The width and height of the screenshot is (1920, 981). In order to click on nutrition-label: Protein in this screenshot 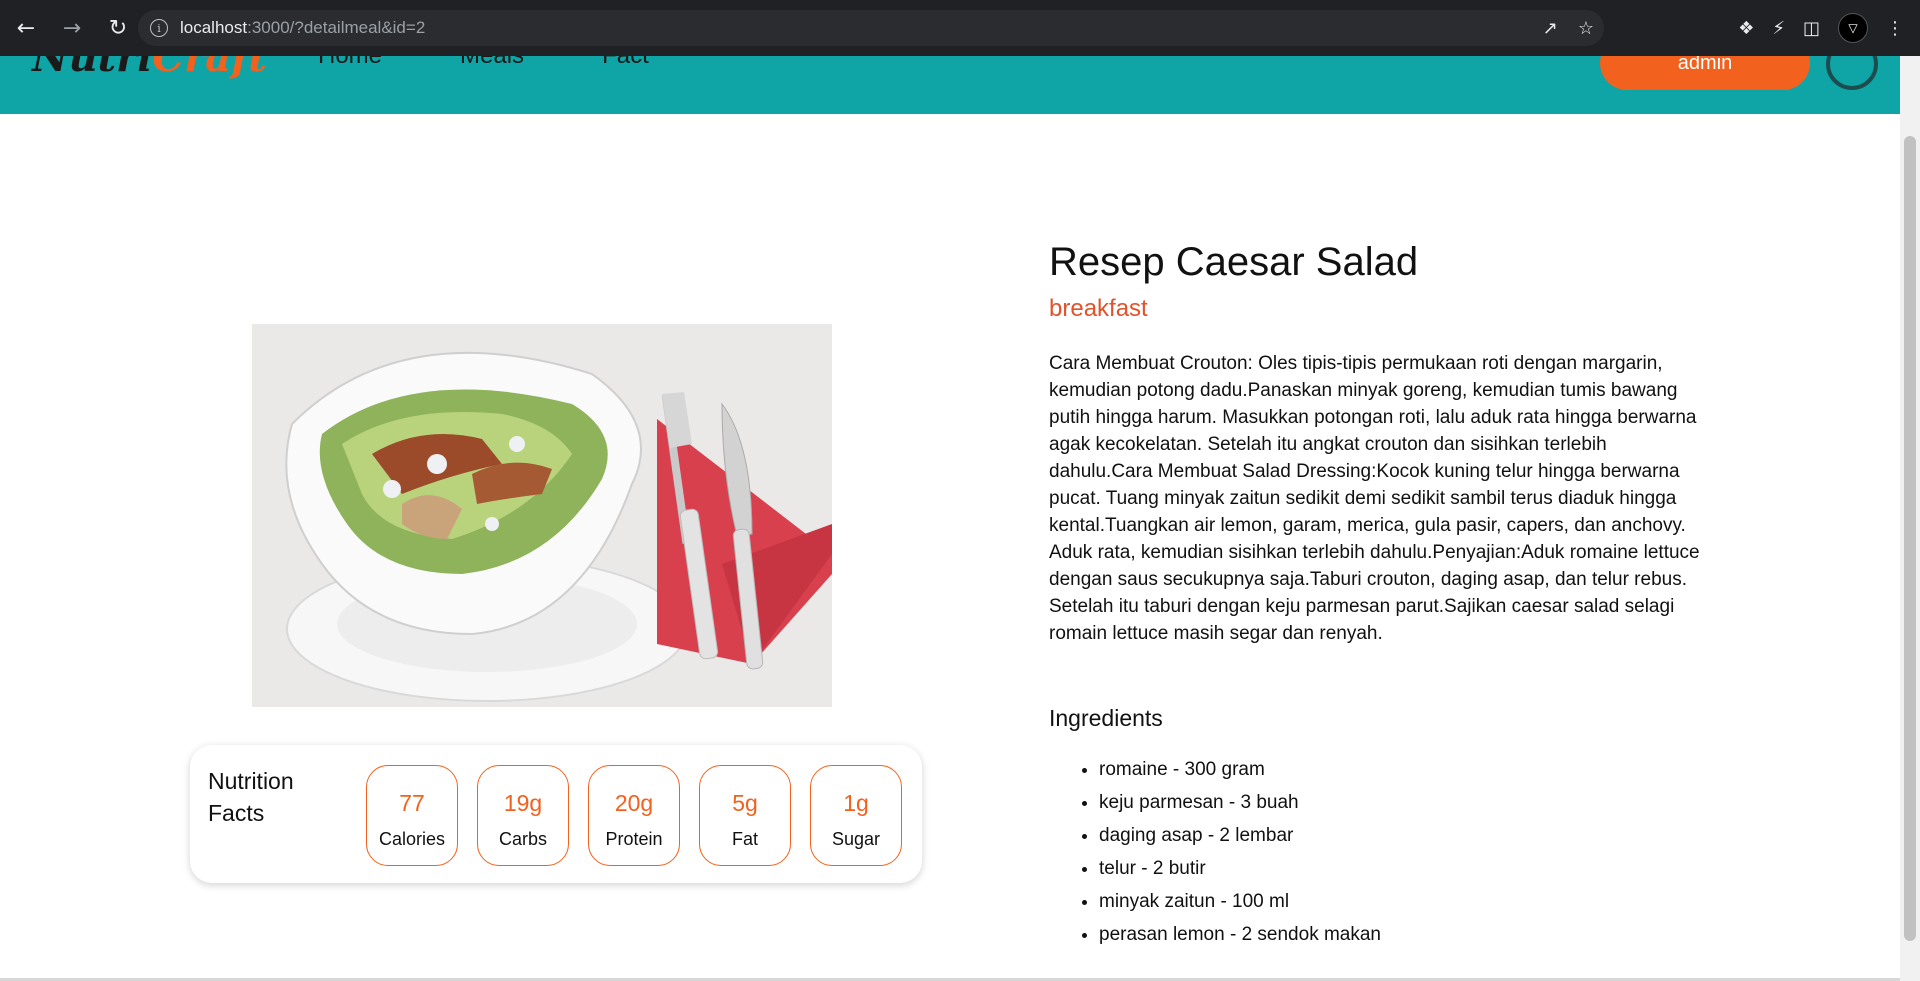, I will do `click(634, 839)`.